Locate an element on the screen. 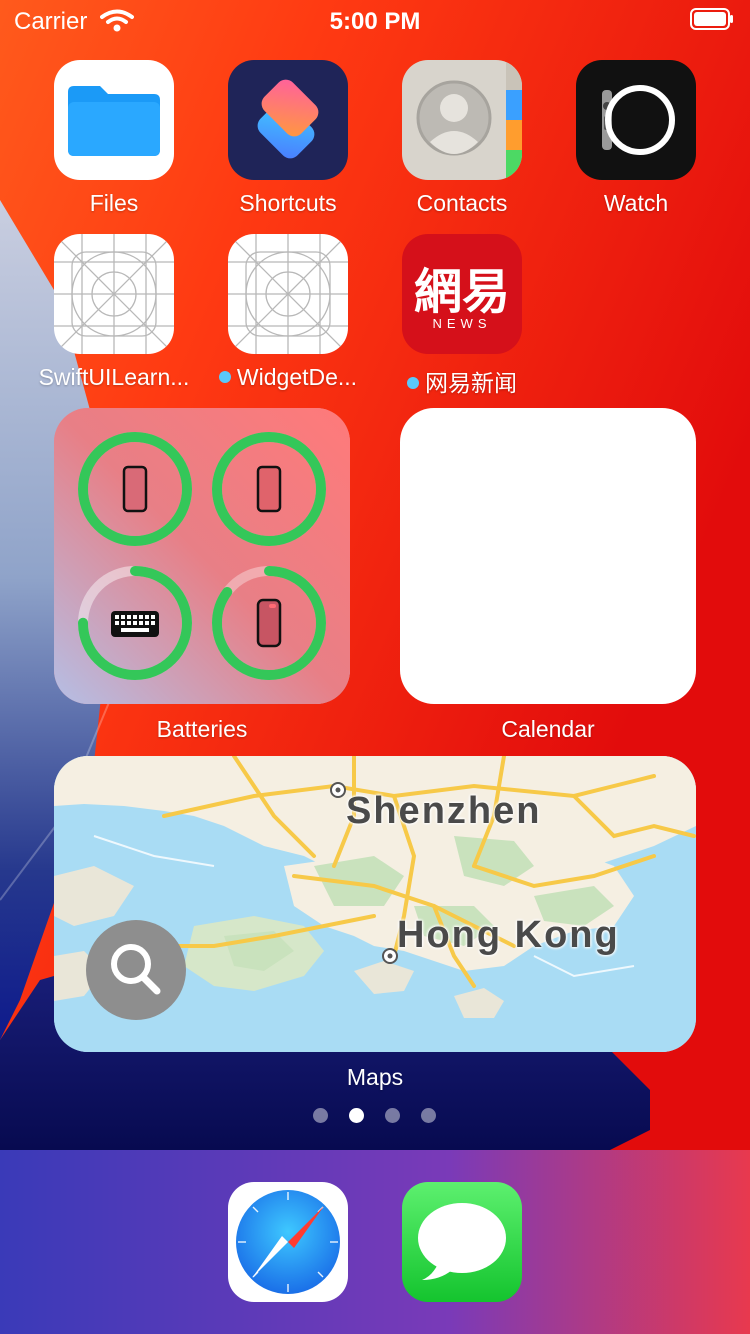 The height and width of the screenshot is (1334, 750). netease-logo-text: 網易 is located at coordinates (461, 292).